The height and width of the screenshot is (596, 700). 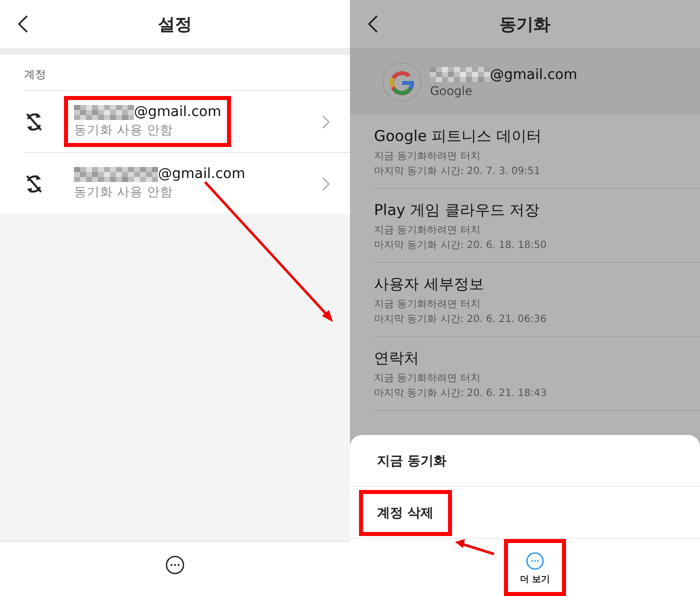 I want to click on menu-item: 지금 동기화, so click(x=412, y=461).